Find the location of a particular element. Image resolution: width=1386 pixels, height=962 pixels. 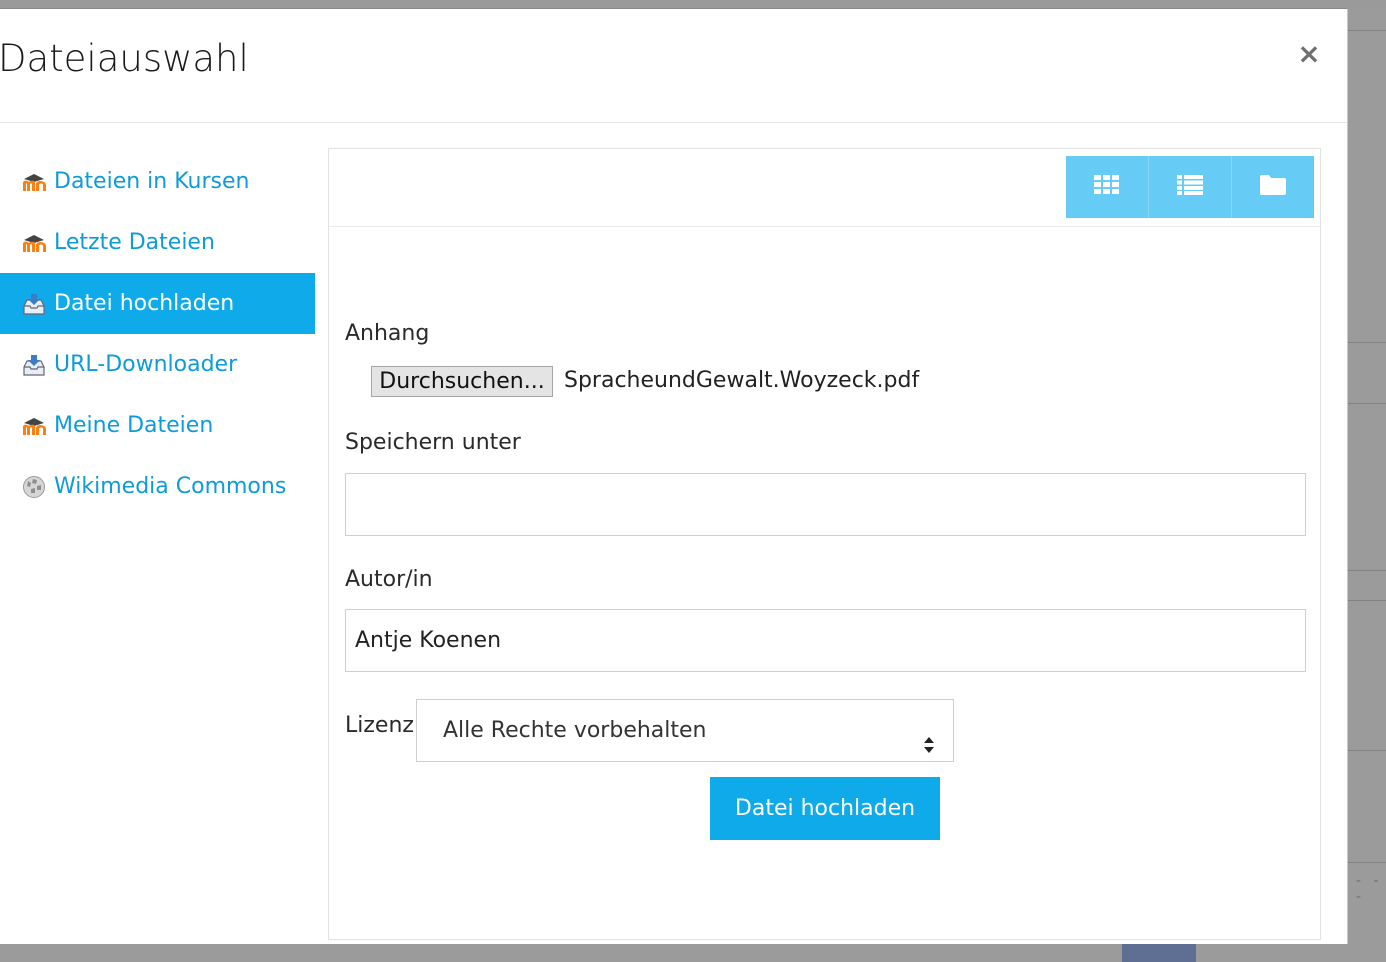

dialog-header: Dateiauswahl × is located at coordinates (673, 66).